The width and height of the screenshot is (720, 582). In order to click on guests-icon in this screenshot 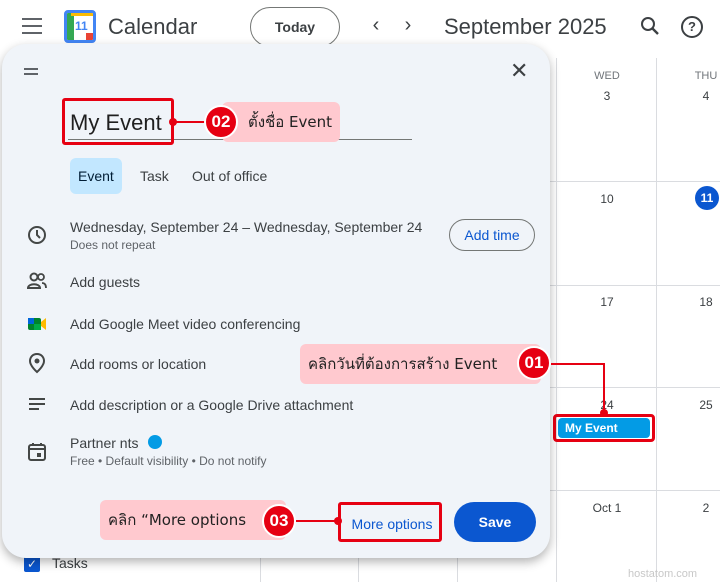, I will do `click(36, 280)`.